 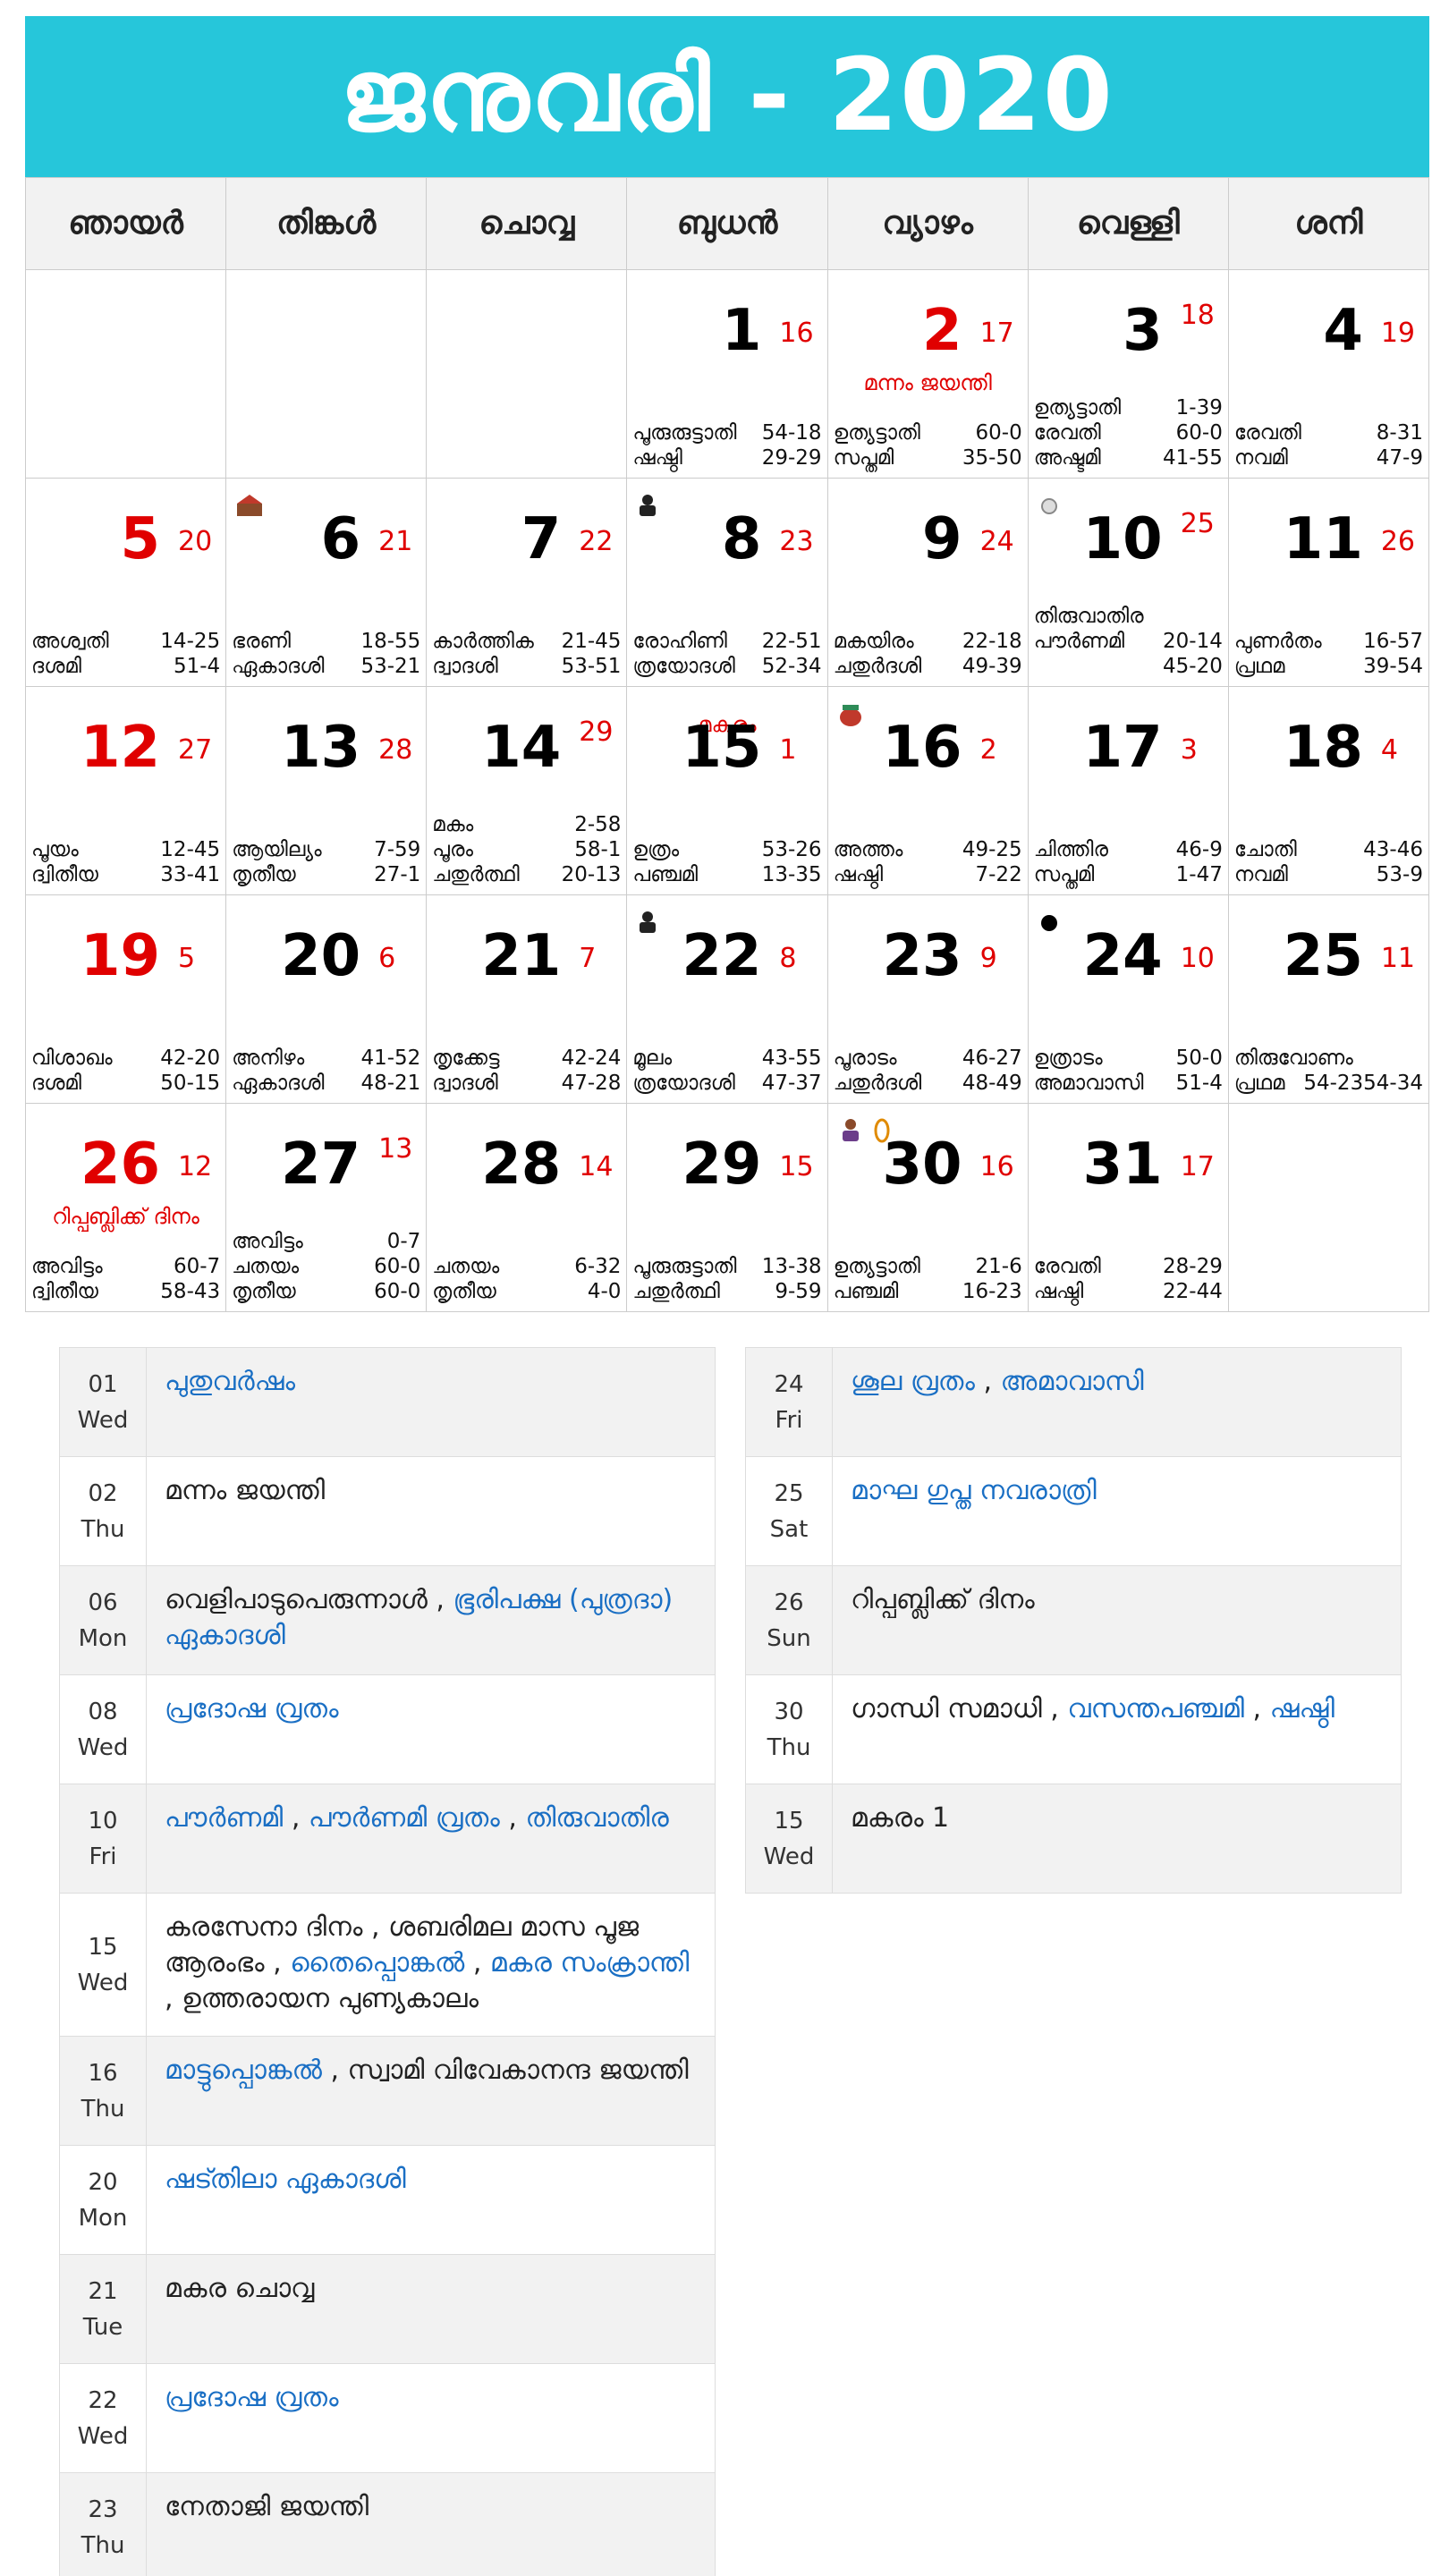 I want to click on day-cell: 28 14 ചതയം 6-32 തൃതീയ 4-0, so click(x=527, y=1208).